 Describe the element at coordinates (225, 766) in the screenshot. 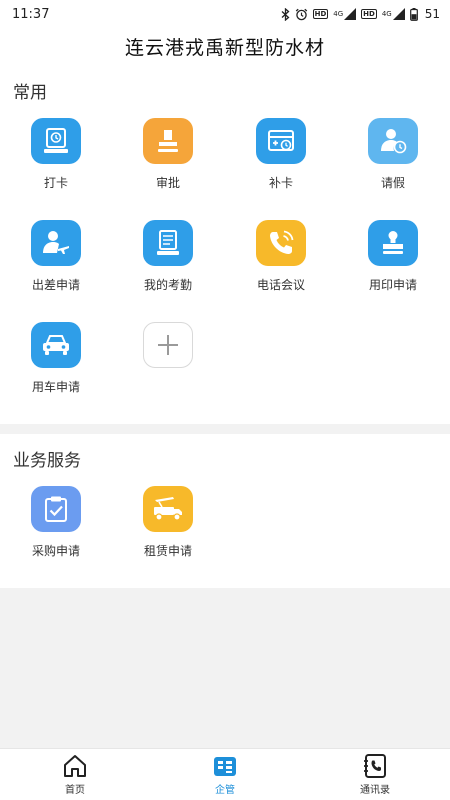

I see `enterprise-icon` at that location.